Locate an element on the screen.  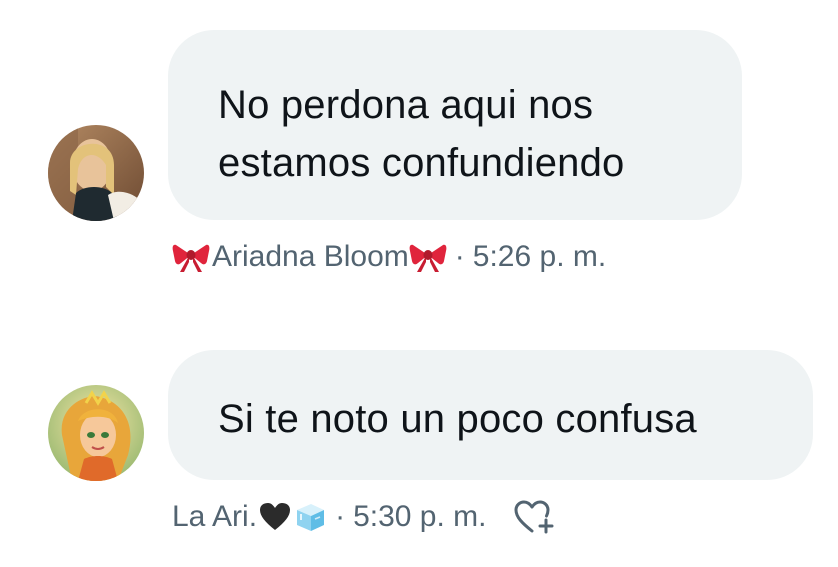
avatar-la-ari-image is located at coordinates (96, 433).